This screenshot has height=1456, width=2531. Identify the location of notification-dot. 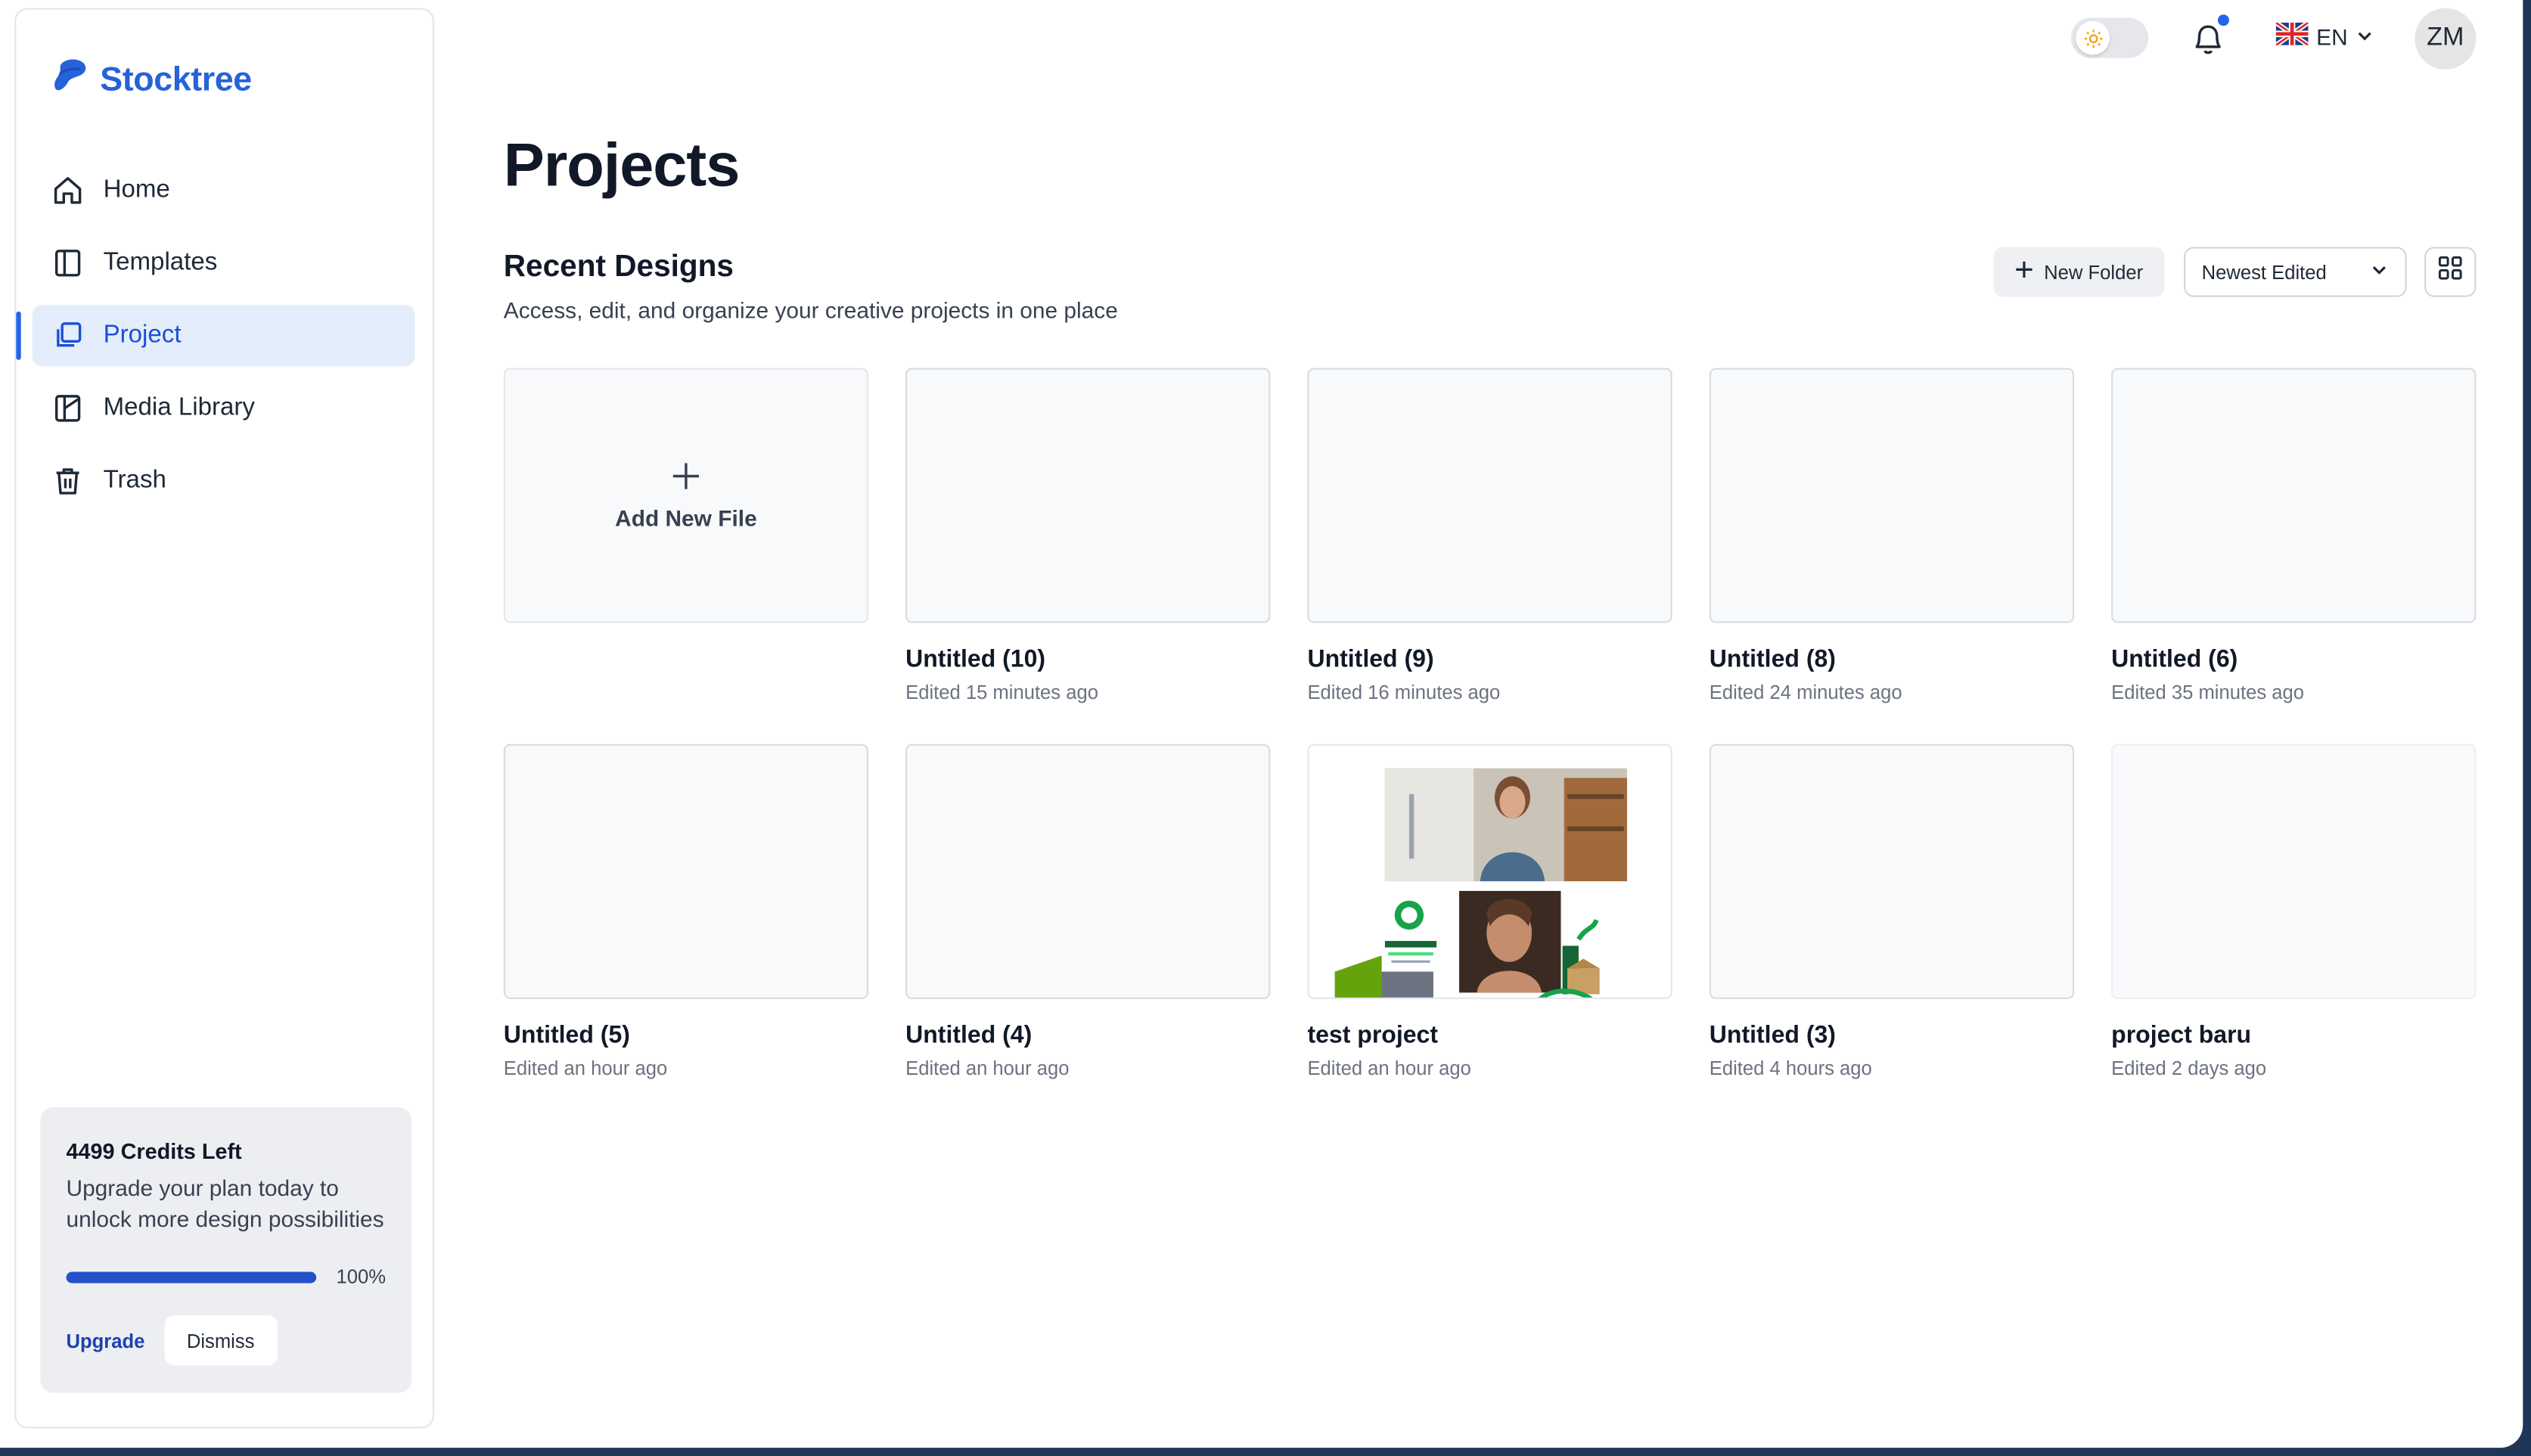
(2223, 20).